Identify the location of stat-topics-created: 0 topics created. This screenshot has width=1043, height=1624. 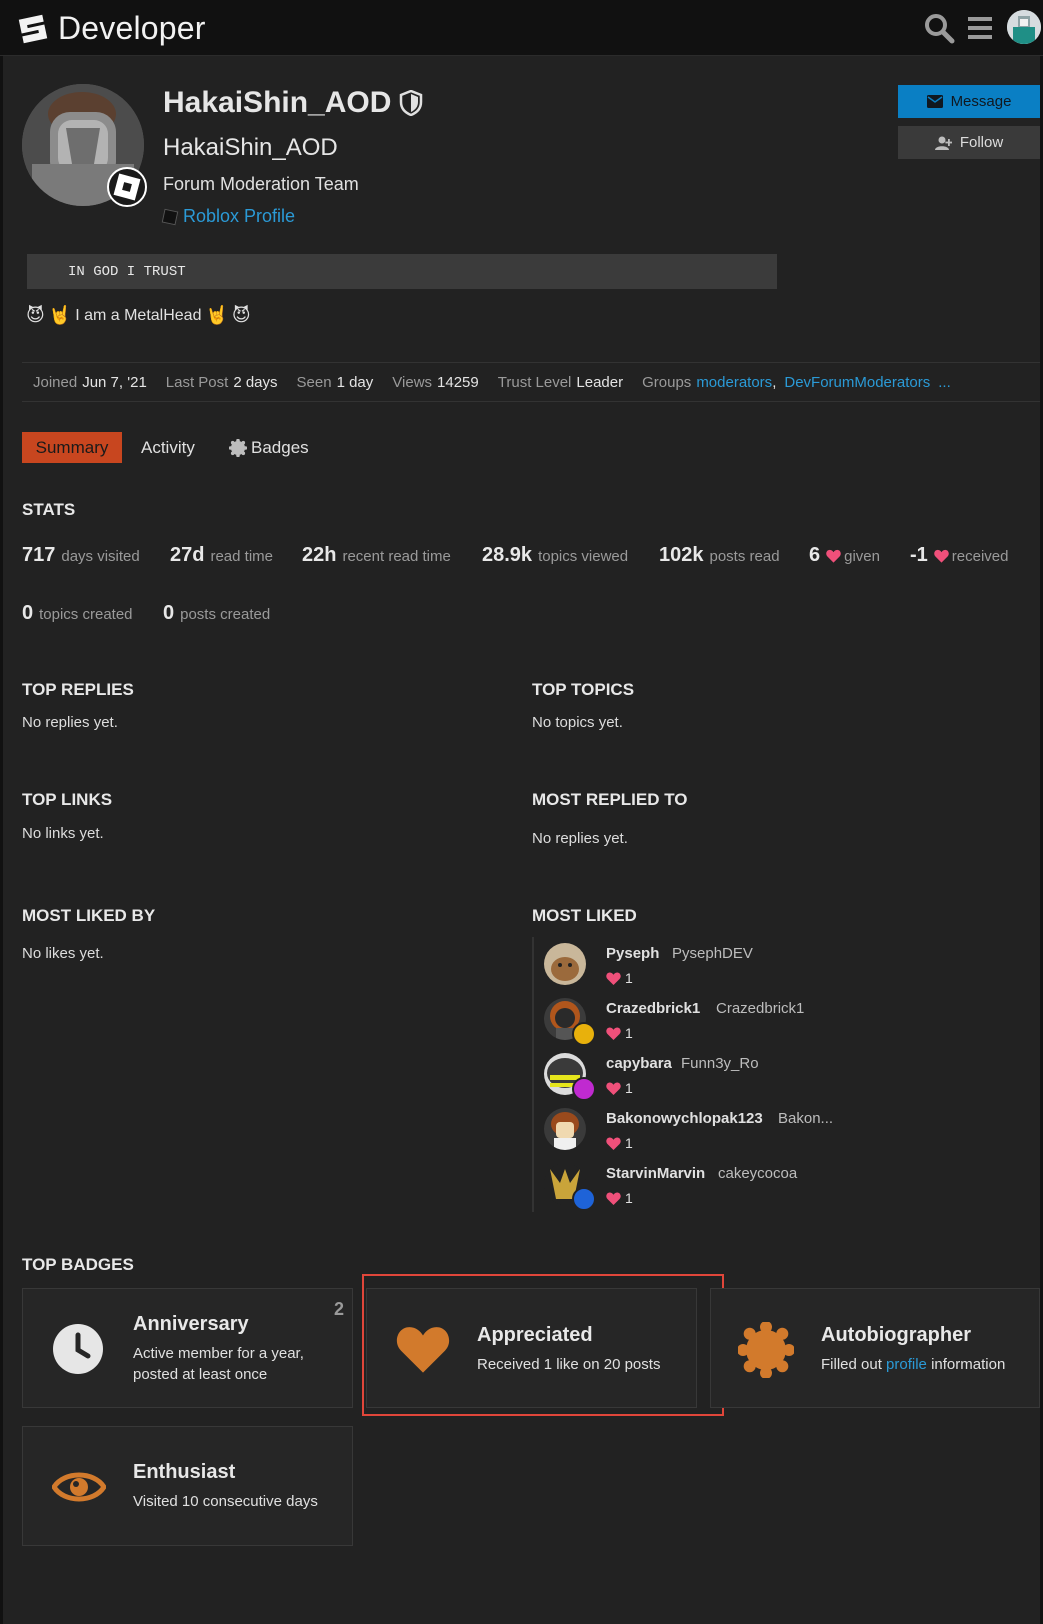
(77, 613).